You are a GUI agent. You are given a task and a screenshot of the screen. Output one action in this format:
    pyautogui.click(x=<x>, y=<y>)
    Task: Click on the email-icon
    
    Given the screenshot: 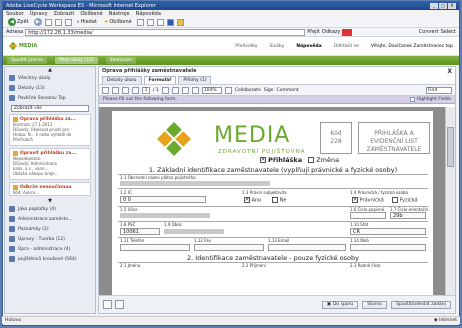 What is the action you would take?
    pyautogui.click(x=125, y=90)
    